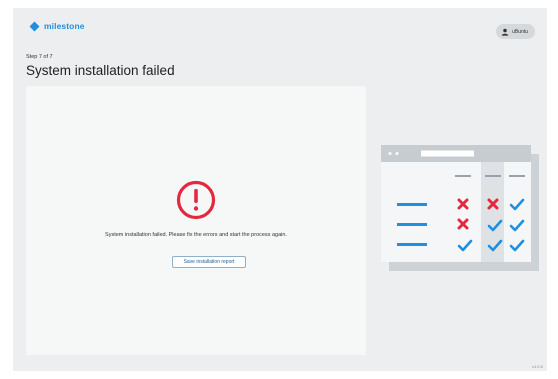 This screenshot has height=379, width=558. I want to click on checklist-illustration, so click(460, 208).